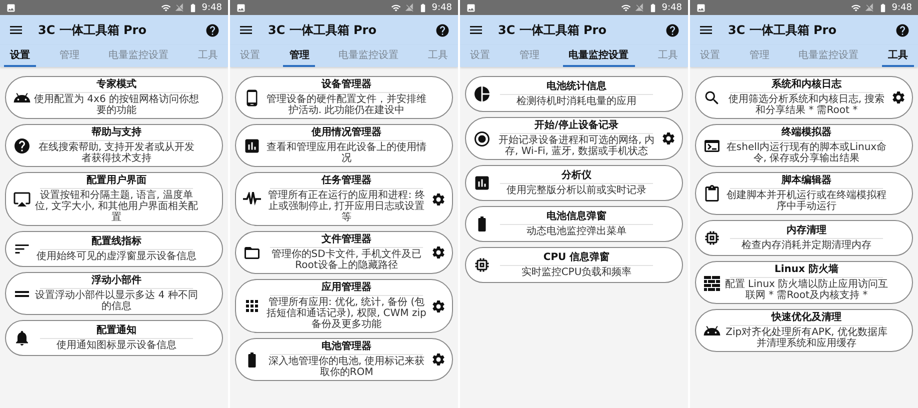  I want to click on menu-card: 脚本编辑器 创建脚本并开机运行或在终端模拟程序中手动运行, so click(804, 193).